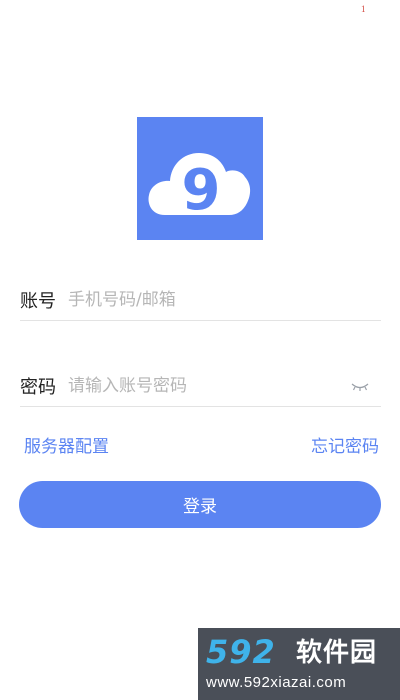 The width and height of the screenshot is (400, 700). Describe the element at coordinates (345, 444) in the screenshot. I see `forgot-password-link: 忘记密码` at that location.